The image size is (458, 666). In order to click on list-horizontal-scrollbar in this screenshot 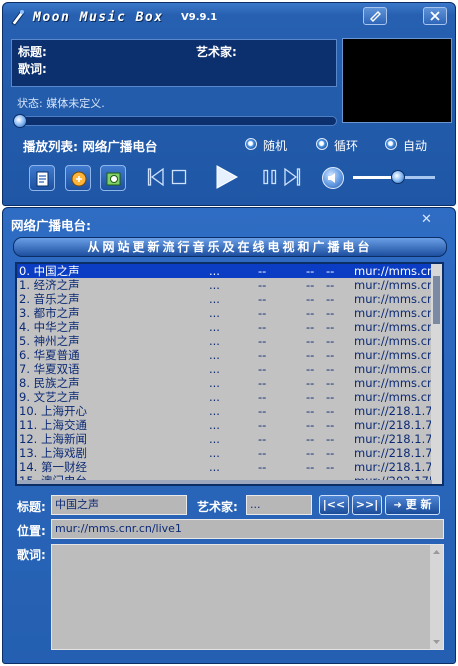, I will do `click(224, 482)`.